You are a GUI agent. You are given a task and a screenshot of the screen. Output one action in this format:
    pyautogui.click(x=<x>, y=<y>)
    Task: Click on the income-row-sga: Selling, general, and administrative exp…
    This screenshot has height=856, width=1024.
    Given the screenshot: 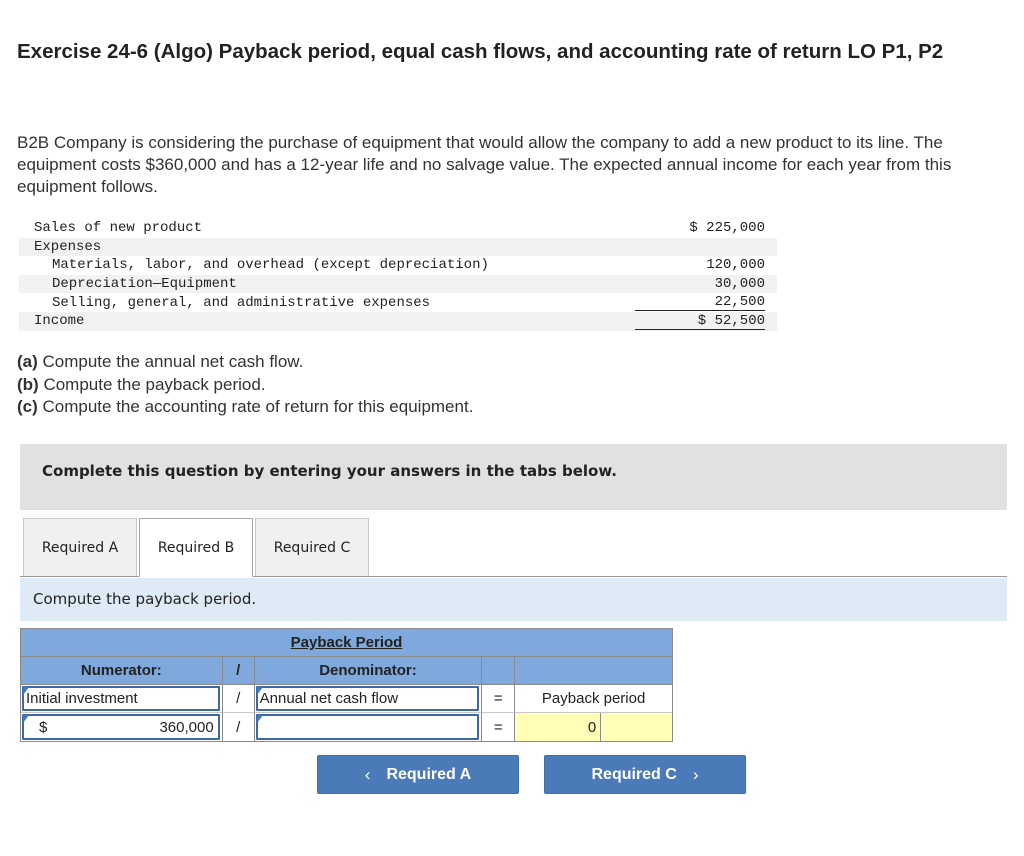 What is the action you would take?
    pyautogui.click(x=398, y=302)
    